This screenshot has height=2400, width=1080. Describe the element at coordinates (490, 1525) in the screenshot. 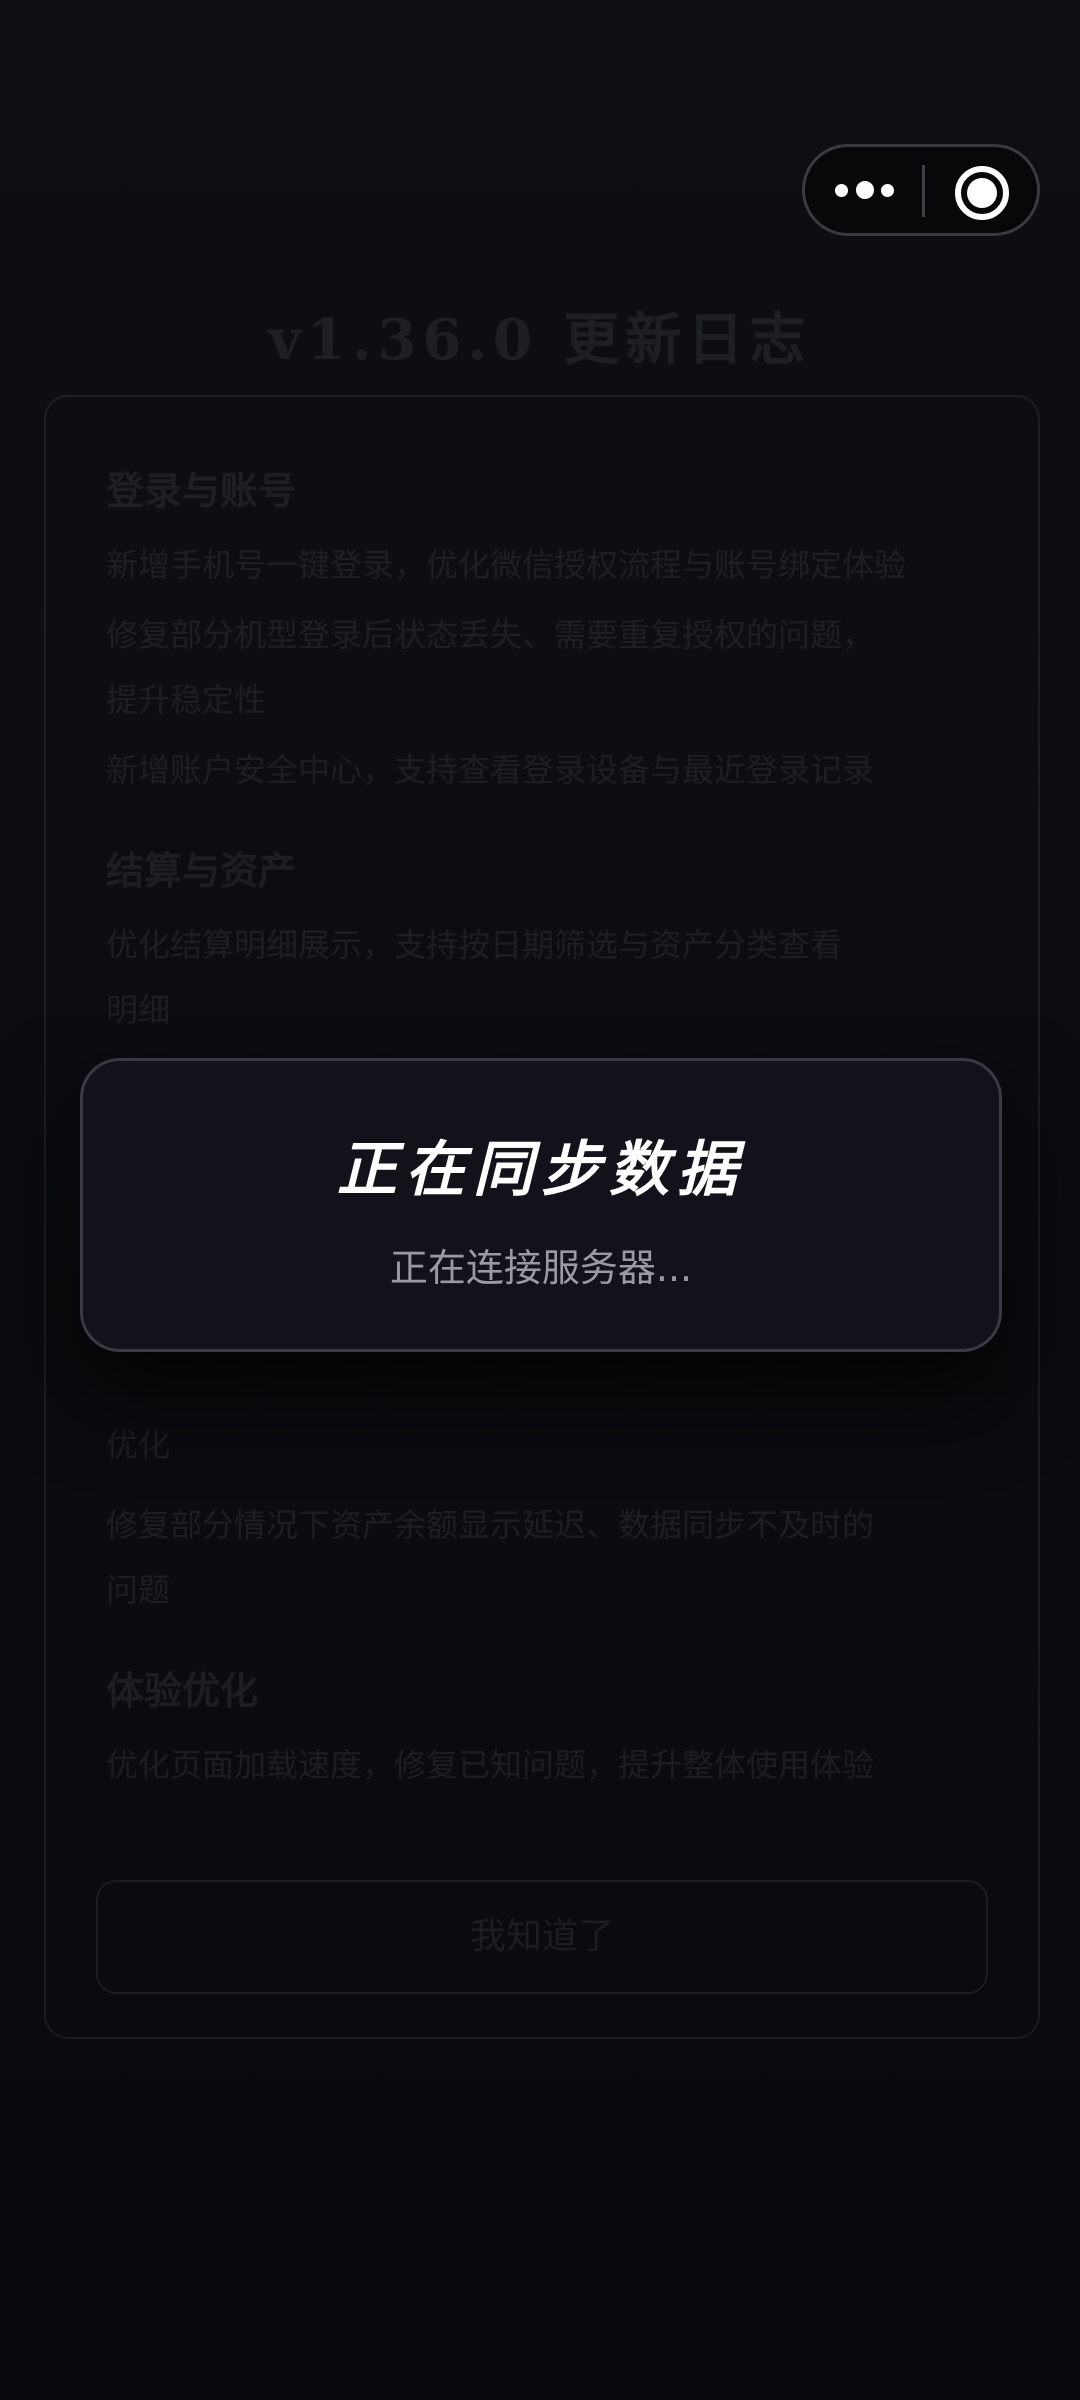

I see `changelog-line: 修复部分情况下资产余额显示延迟、数据同步不及时的` at that location.